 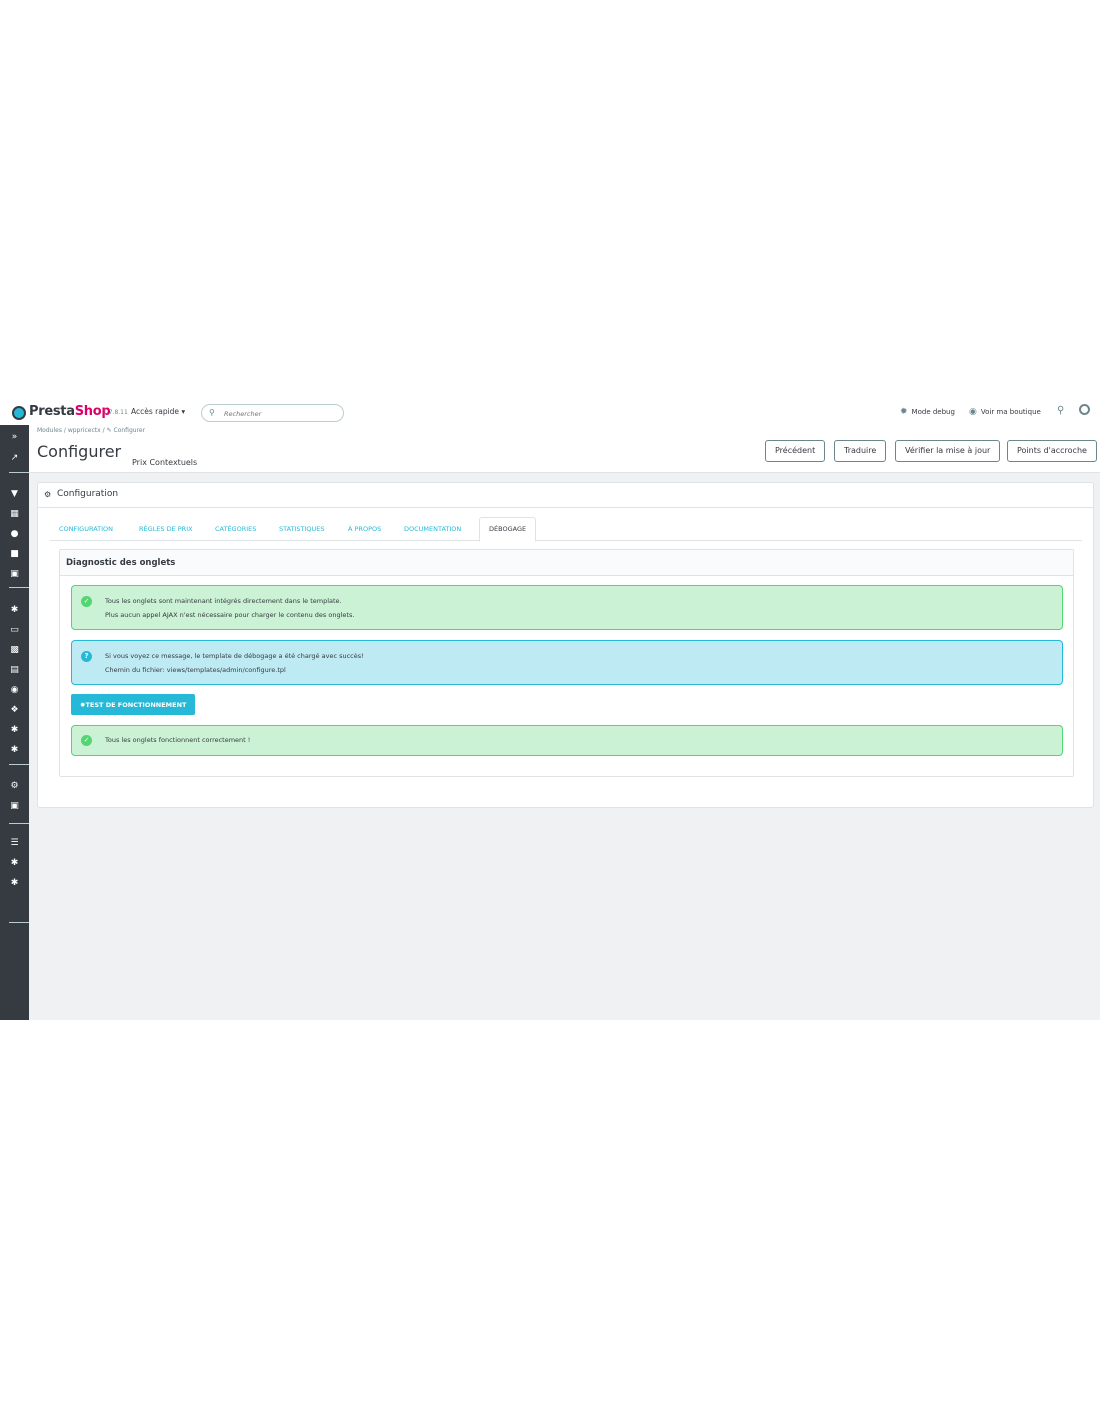 What do you see at coordinates (52, 411) in the screenshot?
I see `brand-presta: Presta` at bounding box center [52, 411].